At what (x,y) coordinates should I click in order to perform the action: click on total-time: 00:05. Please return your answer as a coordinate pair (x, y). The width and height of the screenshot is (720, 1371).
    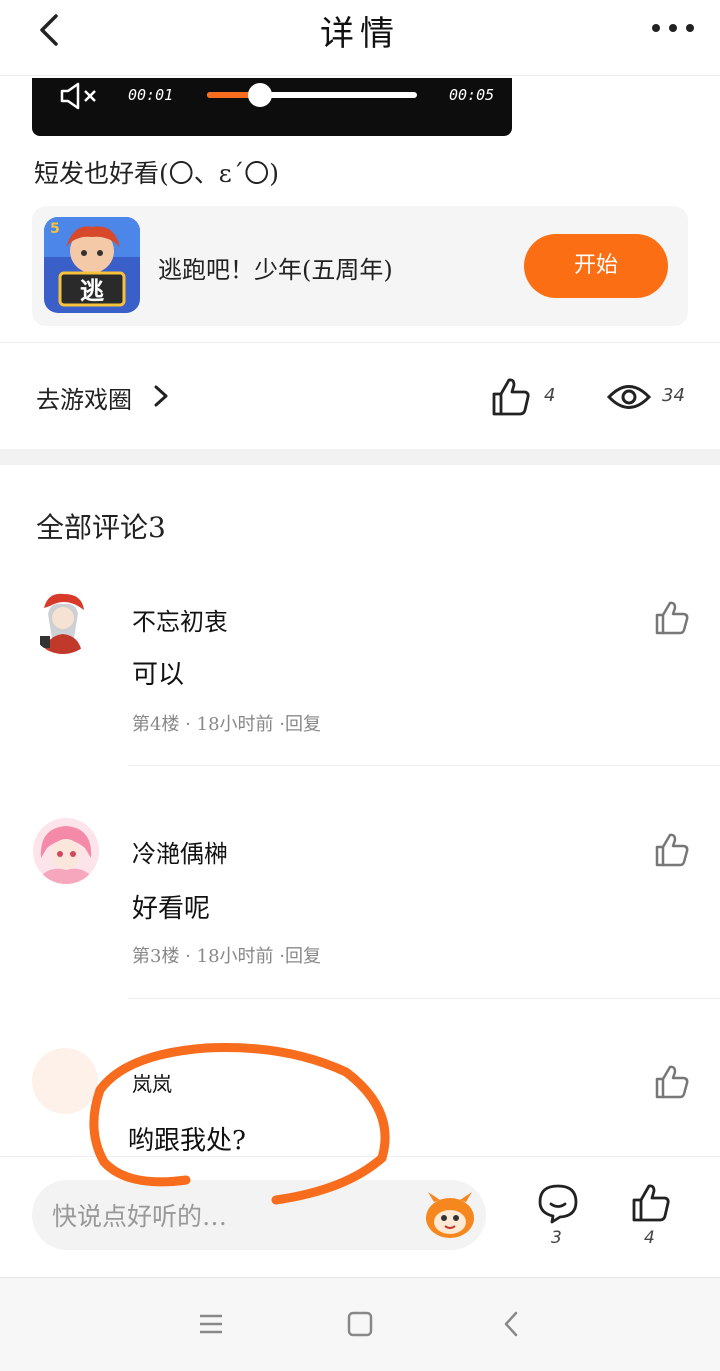
    Looking at the image, I should click on (472, 95).